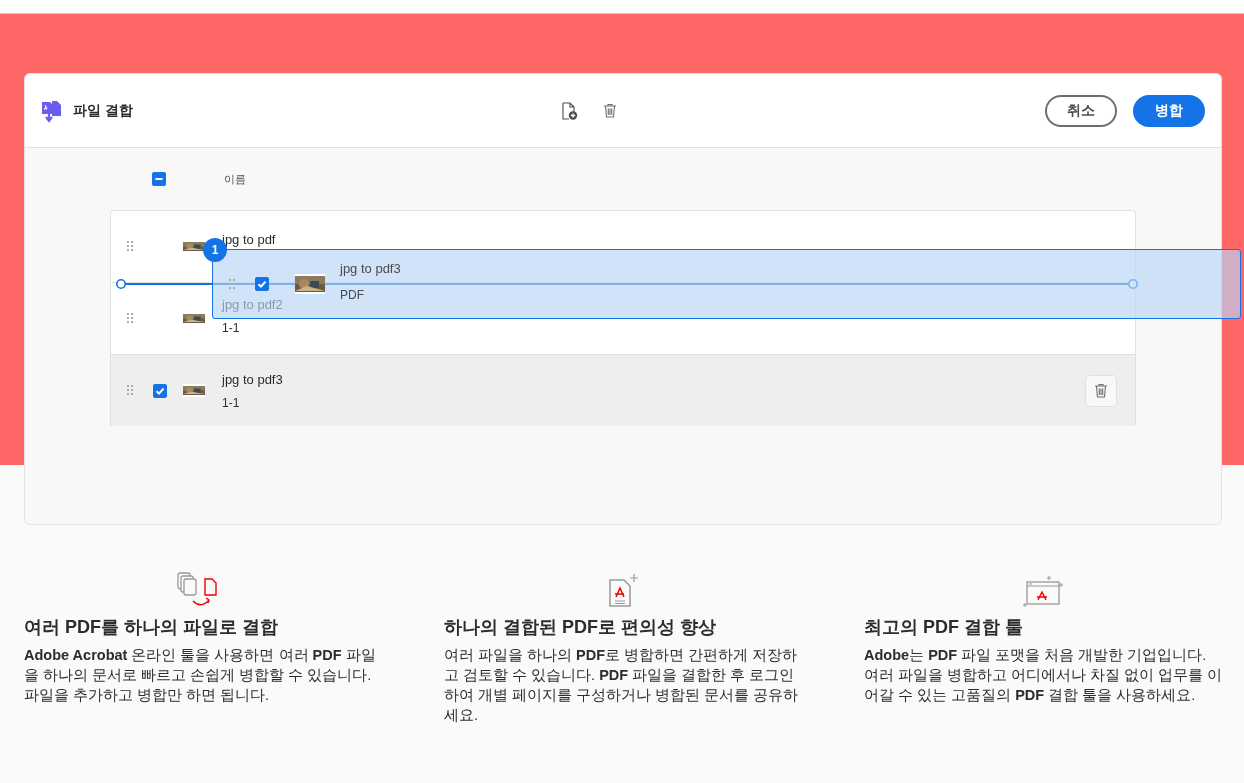 The image size is (1244, 783). What do you see at coordinates (623, 390) in the screenshot?
I see `file-row: jpg to pdf3 1-1` at bounding box center [623, 390].